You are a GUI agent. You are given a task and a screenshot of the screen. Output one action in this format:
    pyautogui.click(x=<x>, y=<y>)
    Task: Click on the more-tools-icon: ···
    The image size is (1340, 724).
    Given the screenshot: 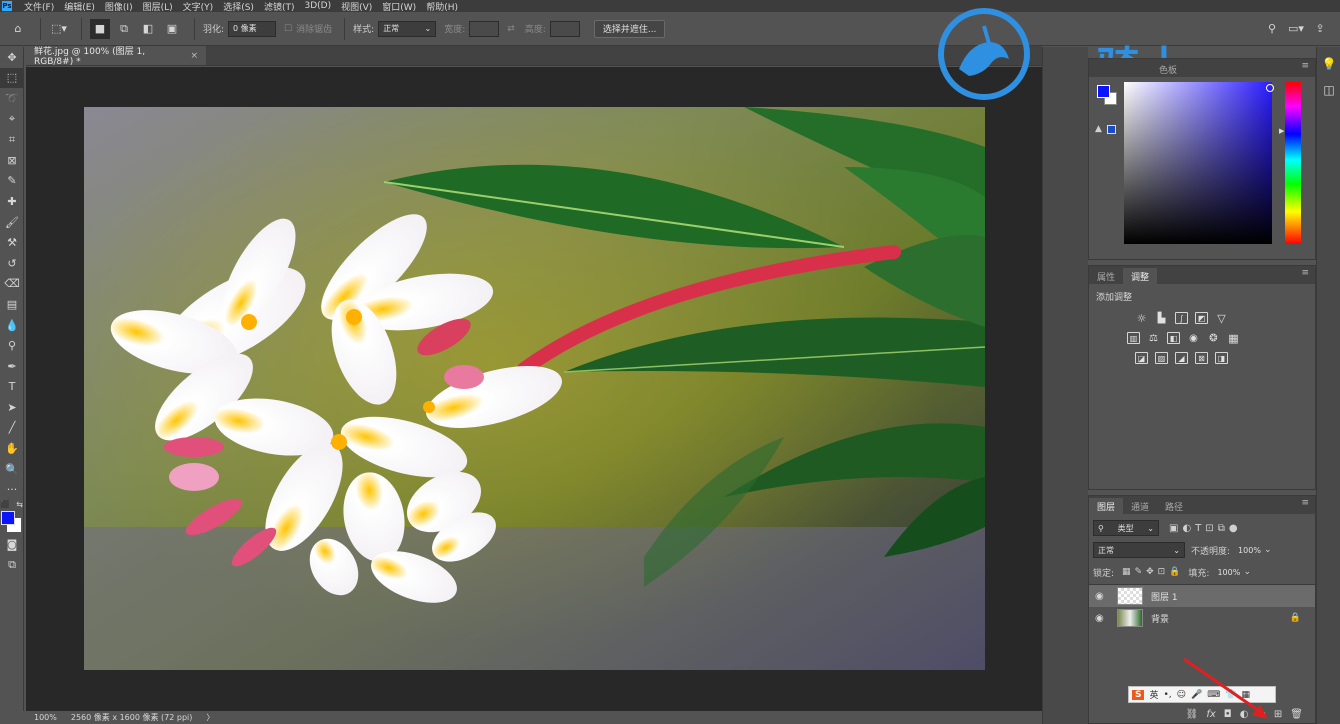 What is the action you would take?
    pyautogui.click(x=12, y=489)
    